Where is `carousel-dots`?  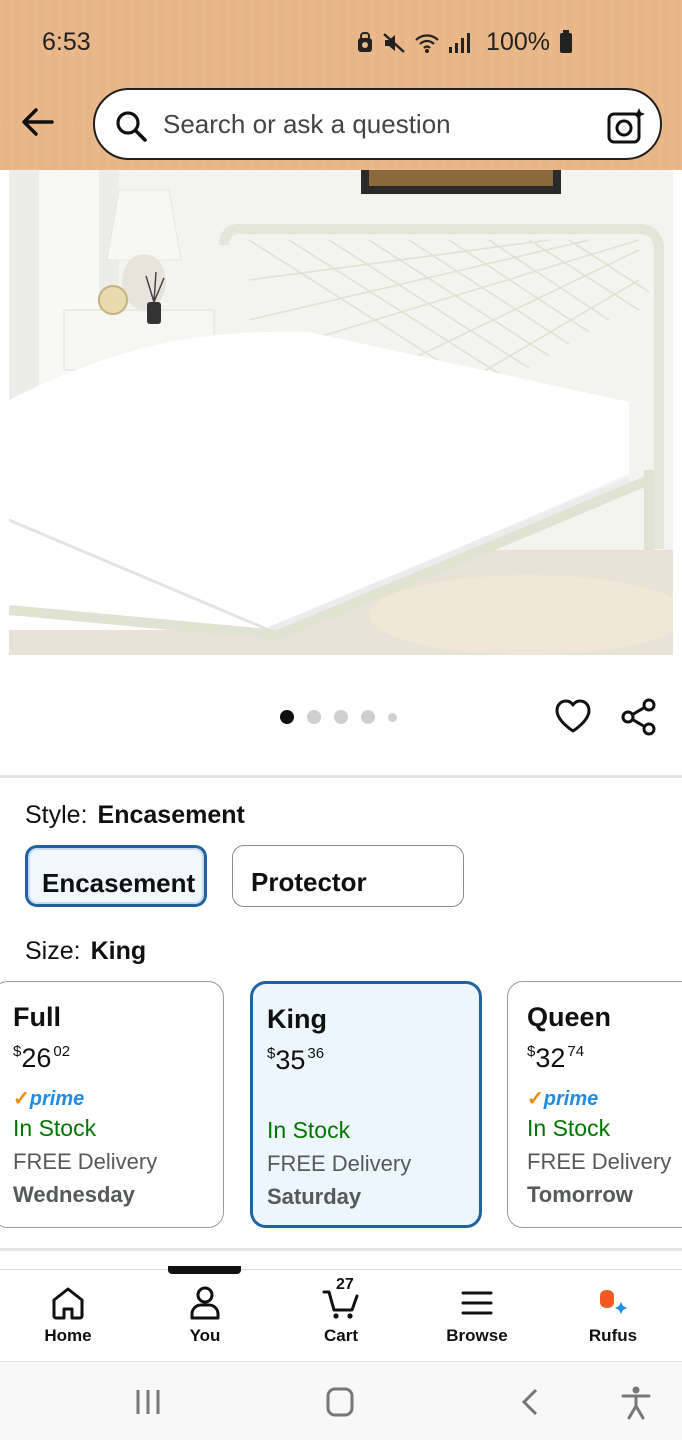
carousel-dots is located at coordinates (338, 717).